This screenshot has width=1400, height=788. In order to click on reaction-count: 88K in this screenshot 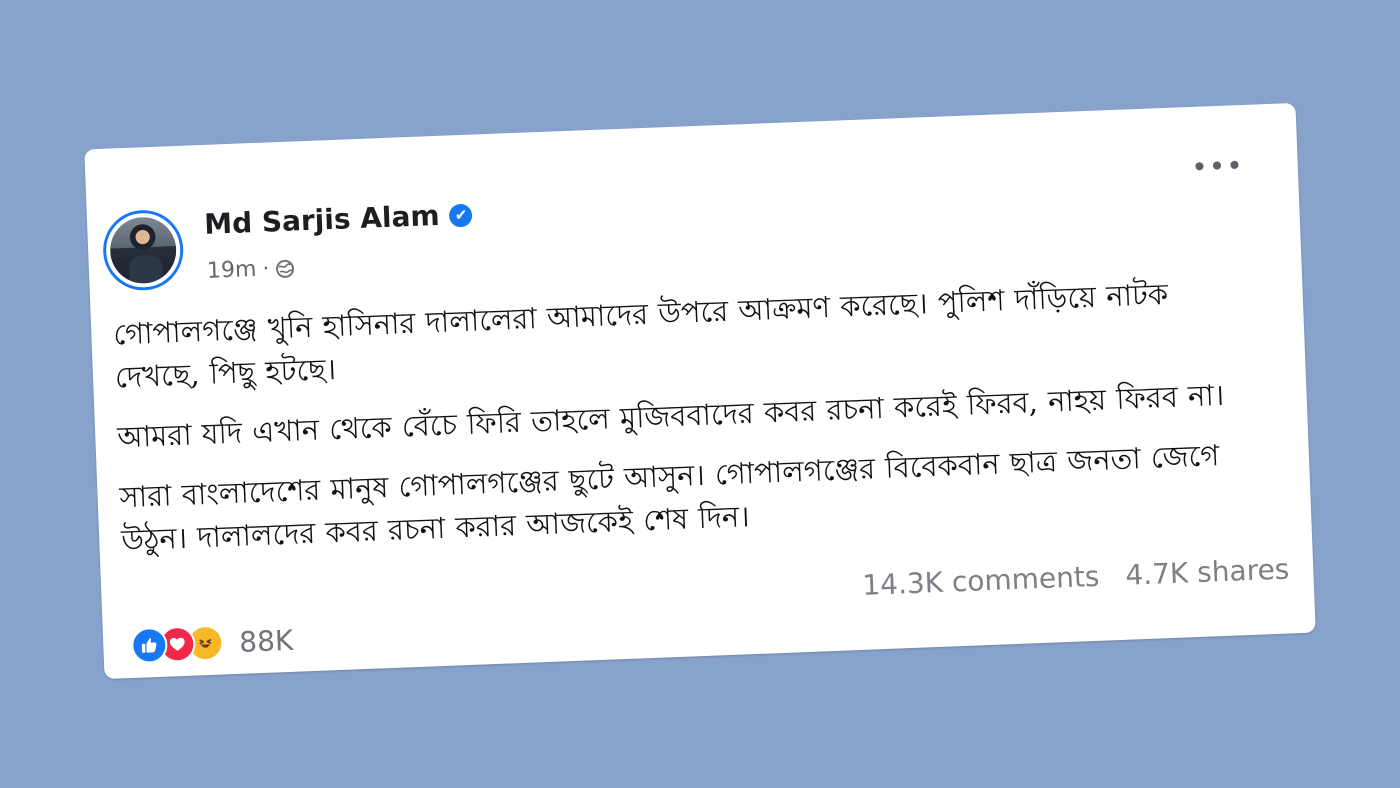, I will do `click(266, 641)`.